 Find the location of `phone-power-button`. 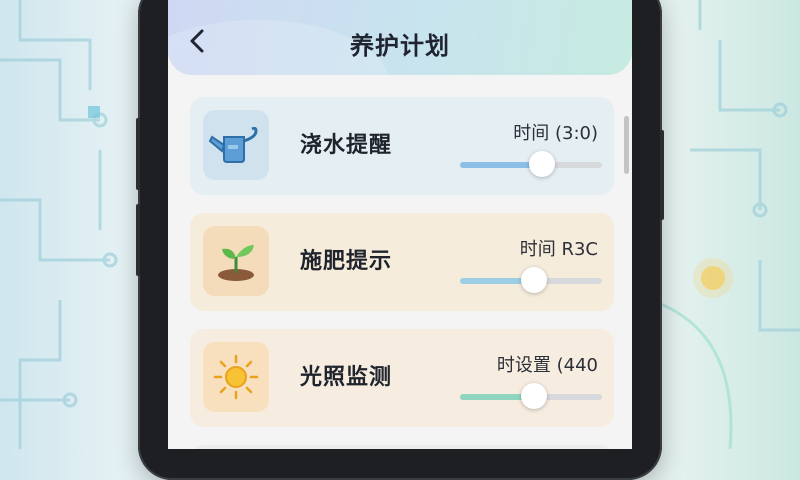

phone-power-button is located at coordinates (662, 175).